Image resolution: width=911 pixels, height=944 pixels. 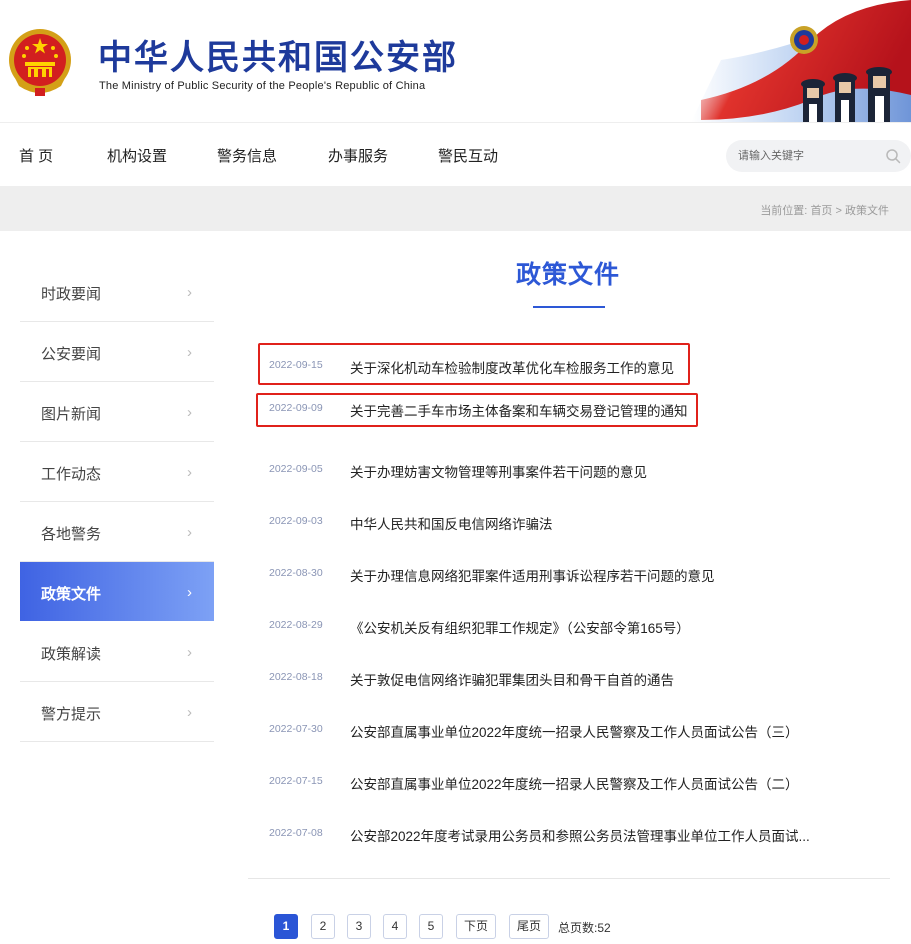 What do you see at coordinates (296, 677) in the screenshot?
I see `document-date: 2022-08-18` at bounding box center [296, 677].